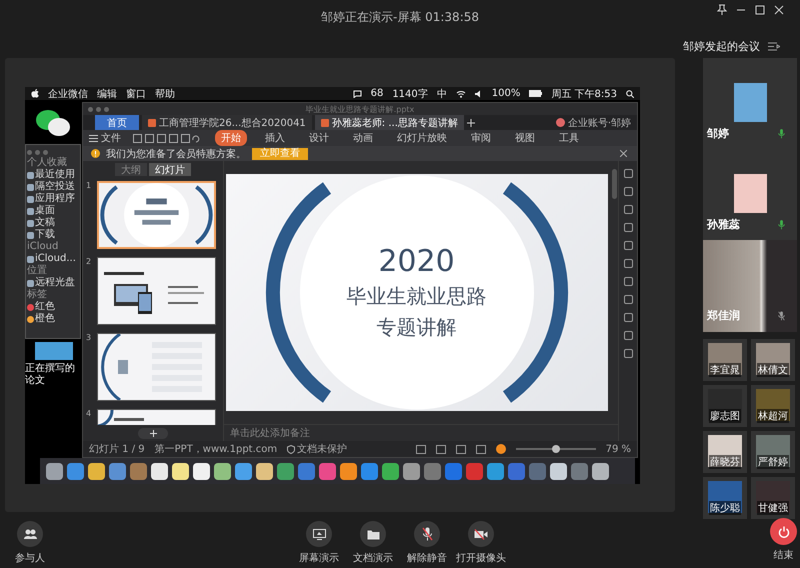 The height and width of the screenshot is (568, 800). What do you see at coordinates (481, 534) in the screenshot?
I see `camera-off-icon` at bounding box center [481, 534].